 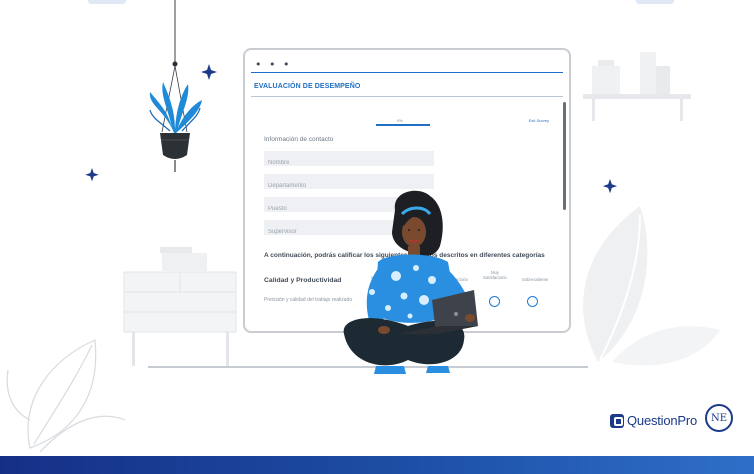 What do you see at coordinates (377, 465) in the screenshot?
I see `bottom-gradient-band` at bounding box center [377, 465].